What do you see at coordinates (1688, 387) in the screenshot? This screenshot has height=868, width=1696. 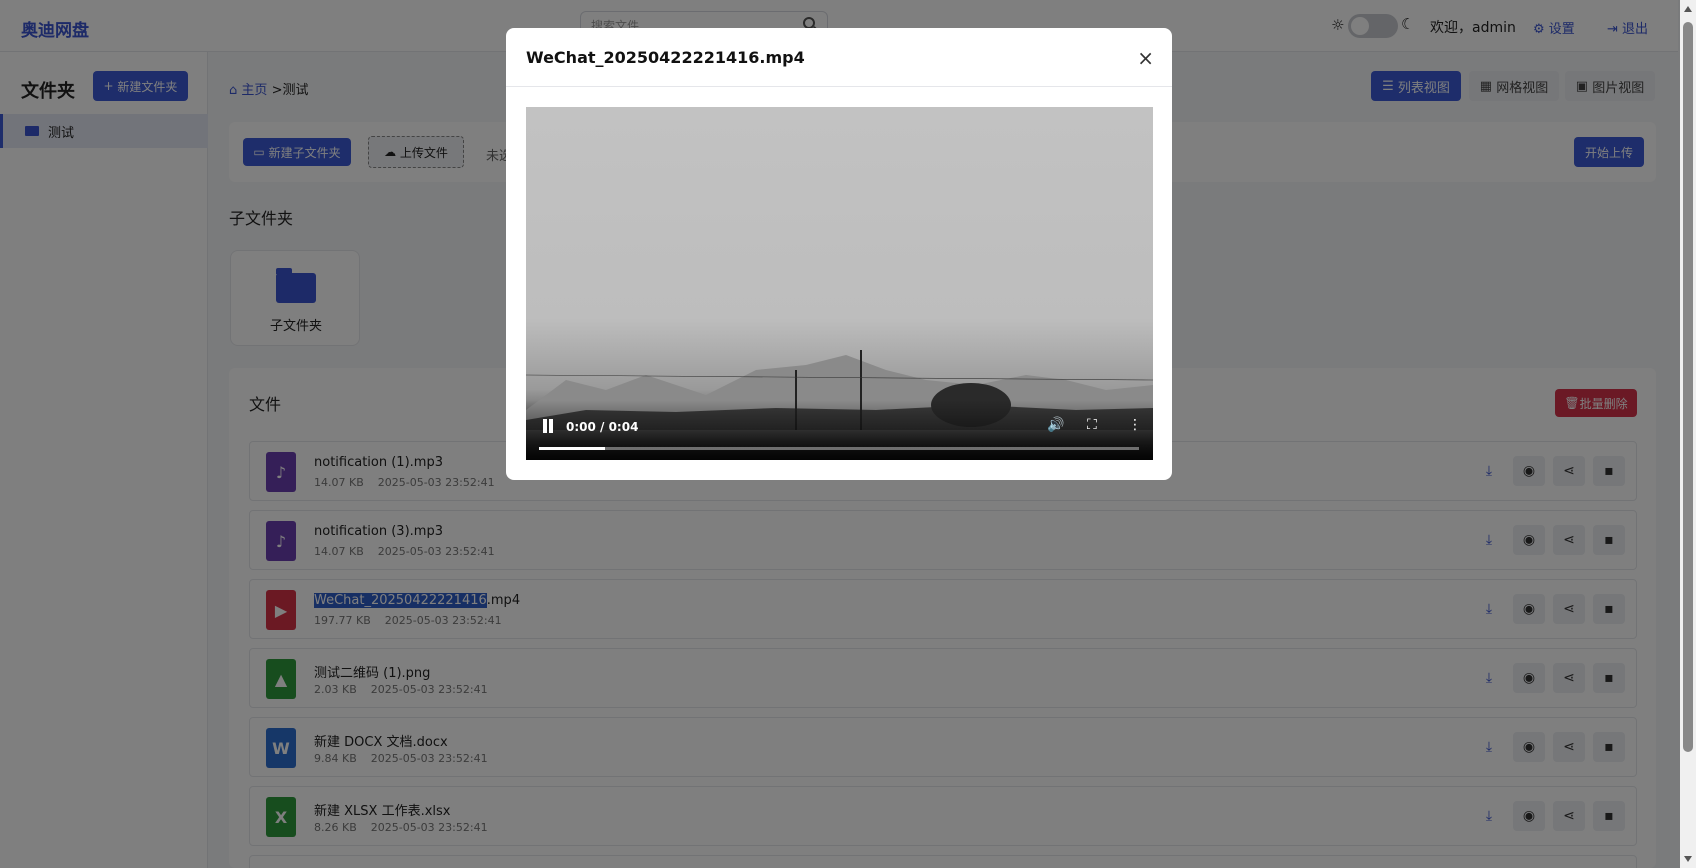 I see `scroll-thumb` at bounding box center [1688, 387].